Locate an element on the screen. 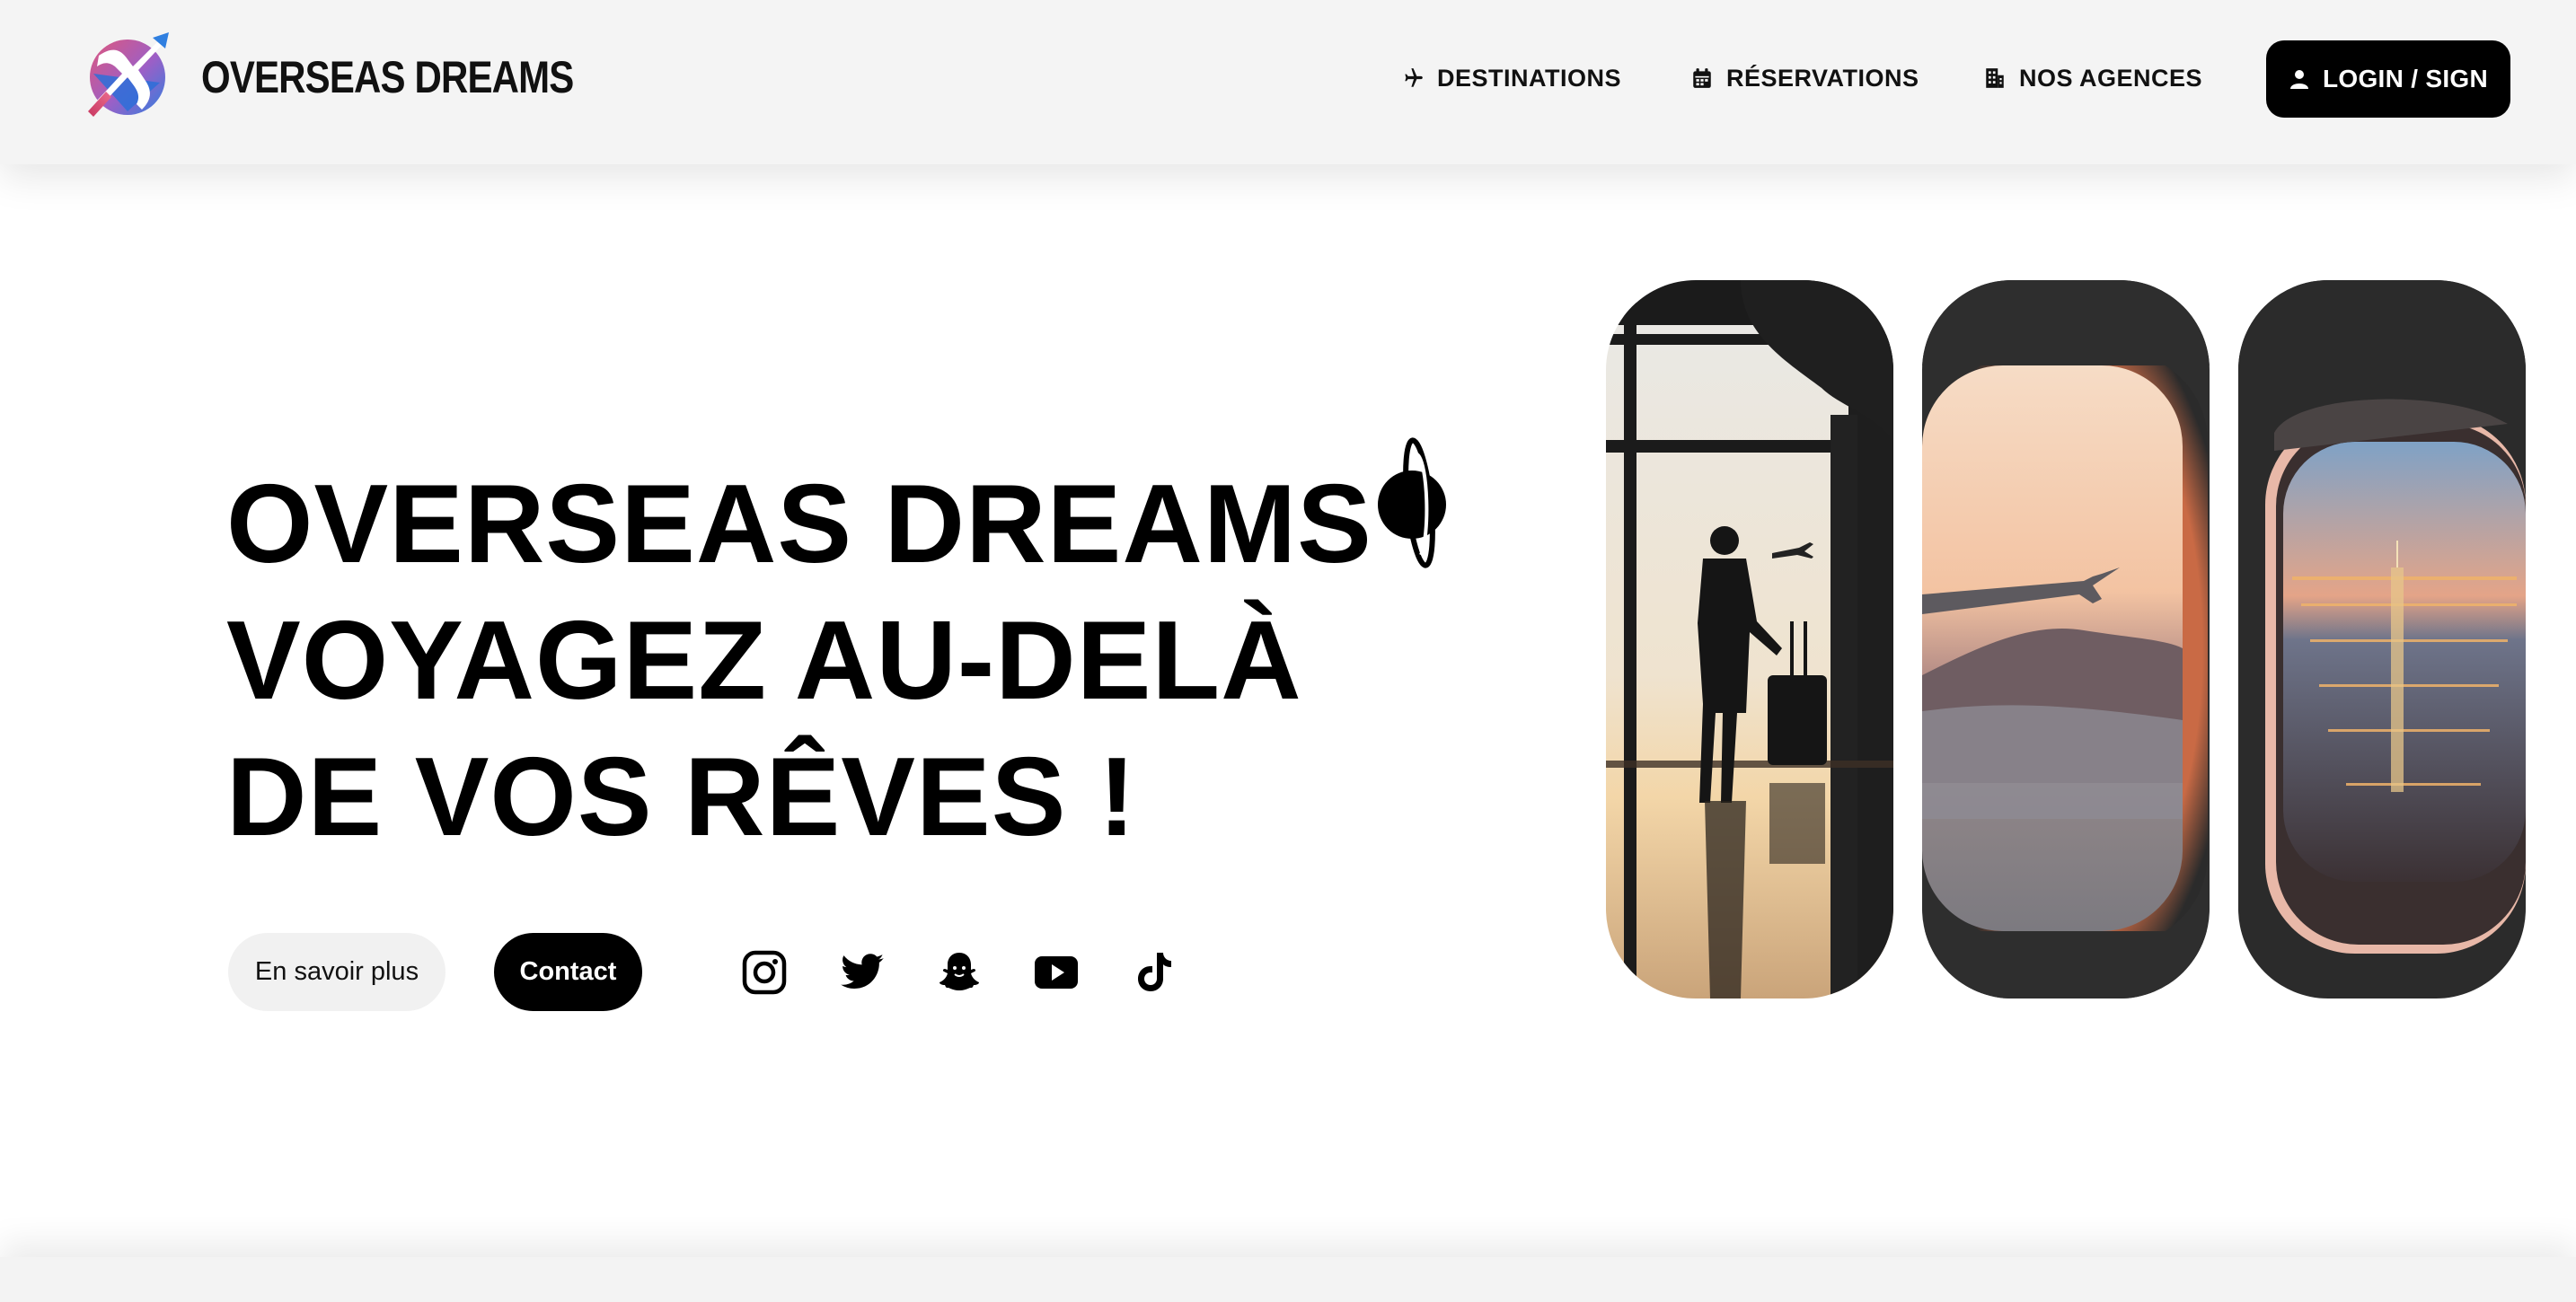  youtube-icon is located at coordinates (1056, 972).